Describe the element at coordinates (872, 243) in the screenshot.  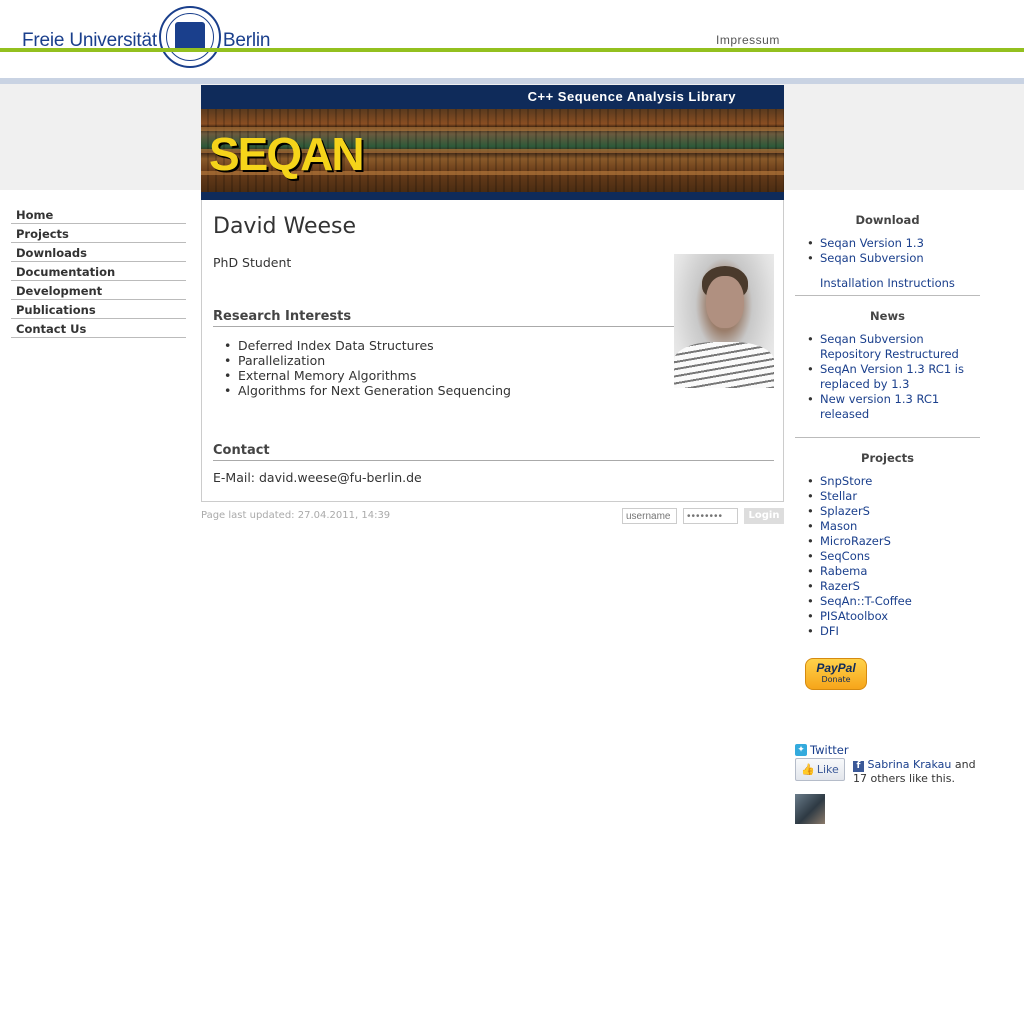
I see `download-link: Seqan Version 1.3` at that location.